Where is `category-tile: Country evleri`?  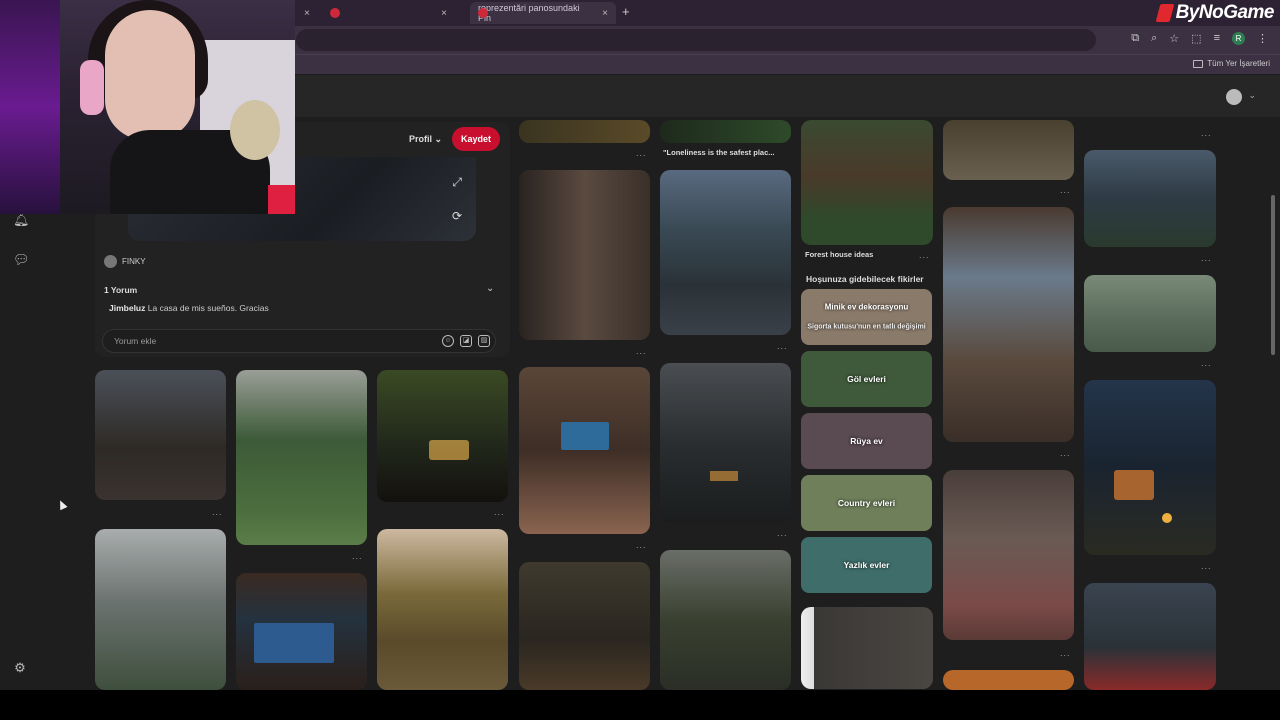
category-tile: Country evleri is located at coordinates (866, 503).